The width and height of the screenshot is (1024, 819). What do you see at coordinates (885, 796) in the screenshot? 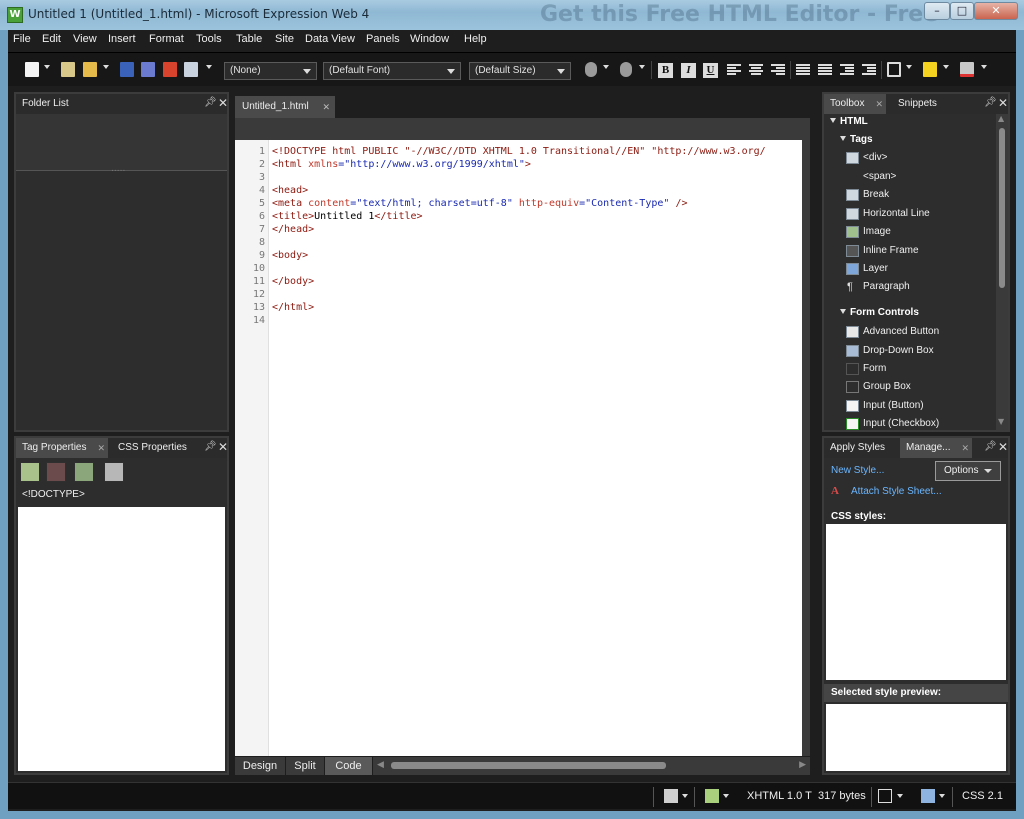
I see `visual-aids-icon` at bounding box center [885, 796].